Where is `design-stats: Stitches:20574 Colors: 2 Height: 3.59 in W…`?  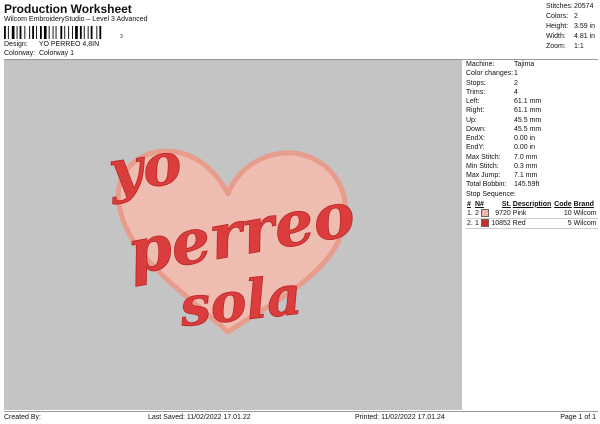
design-stats: Stitches:20574 Colors: 2 Height: 3.59 in W… is located at coordinates (570, 27).